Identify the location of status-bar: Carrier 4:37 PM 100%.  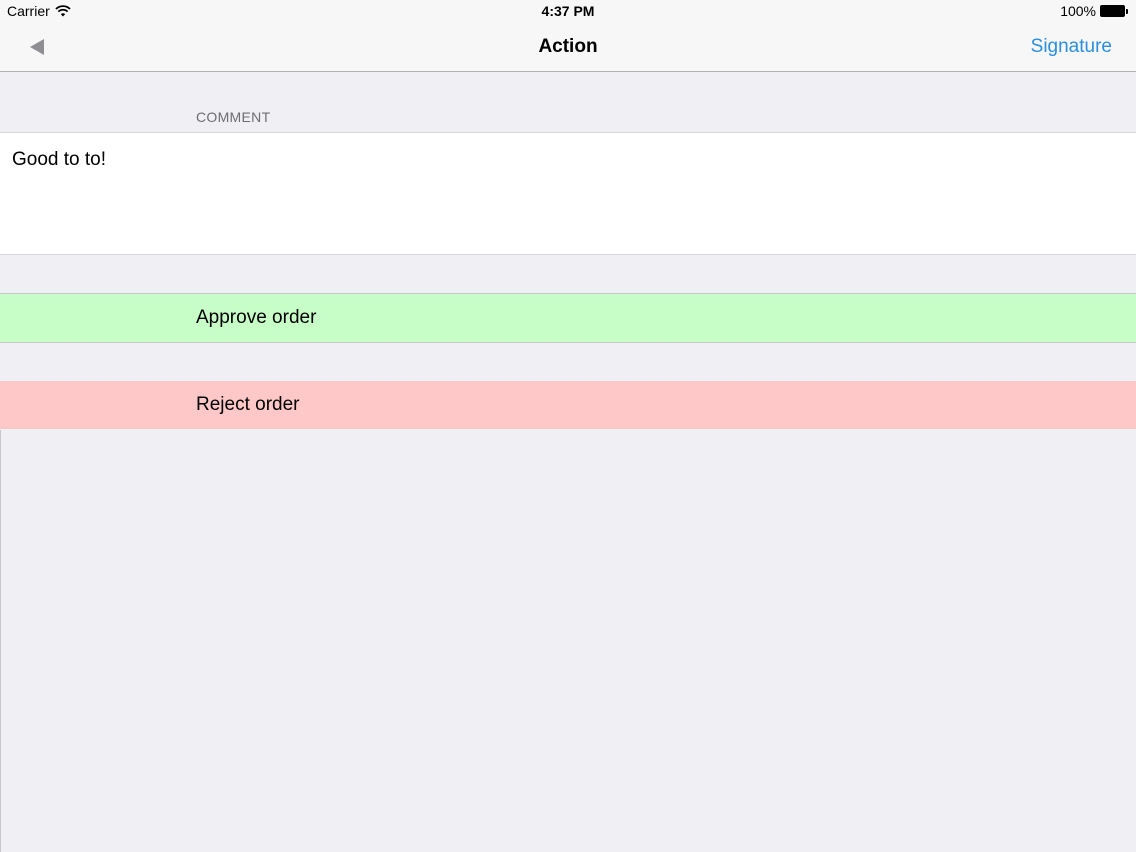
(568, 12).